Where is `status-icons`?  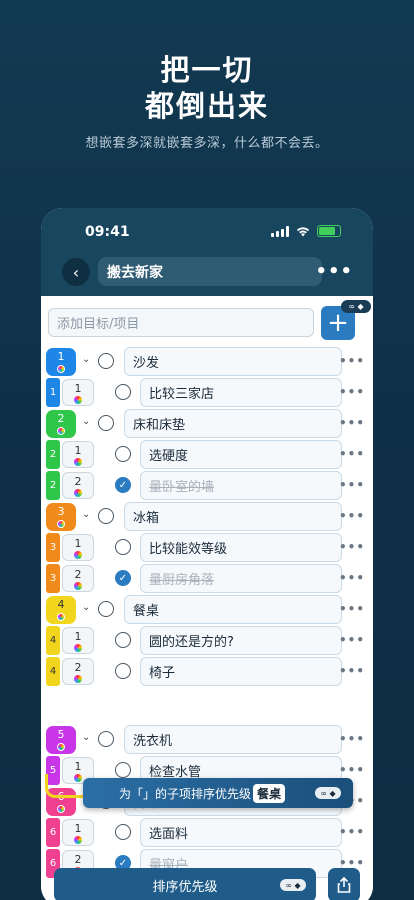 status-icons is located at coordinates (306, 231).